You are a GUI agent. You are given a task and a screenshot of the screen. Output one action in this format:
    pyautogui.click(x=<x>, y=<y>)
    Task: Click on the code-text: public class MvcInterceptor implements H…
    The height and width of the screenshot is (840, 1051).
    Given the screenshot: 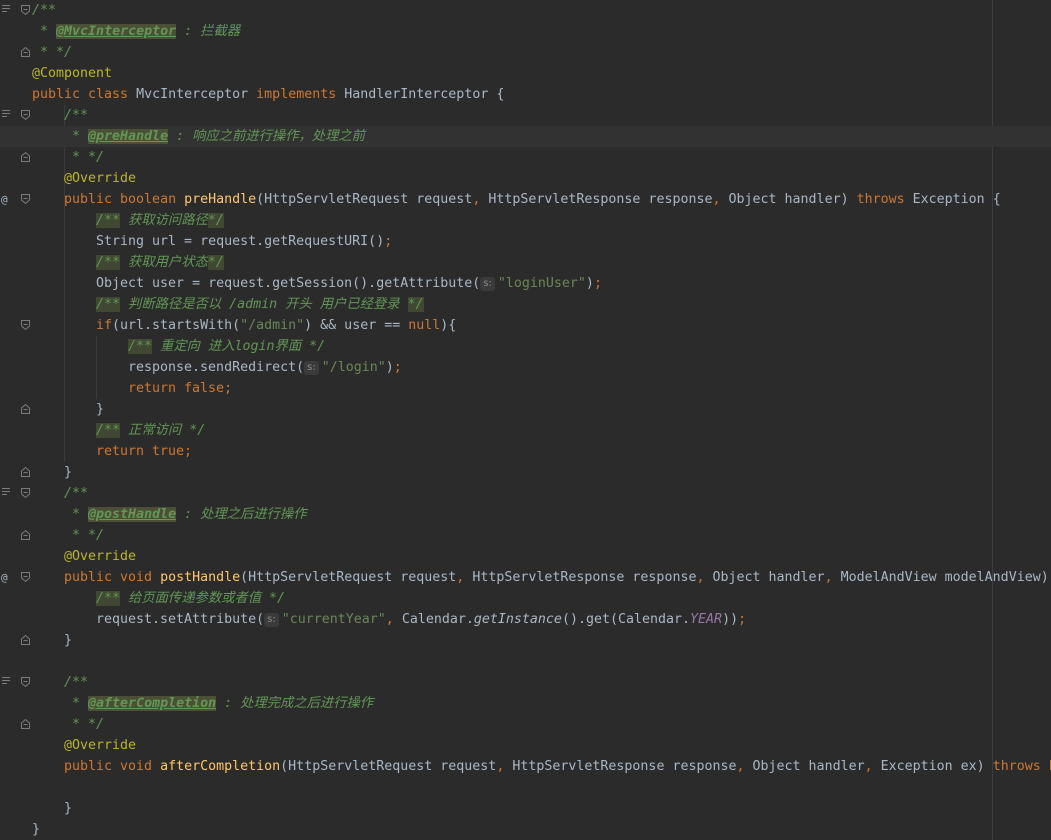 What is the action you would take?
    pyautogui.click(x=268, y=94)
    